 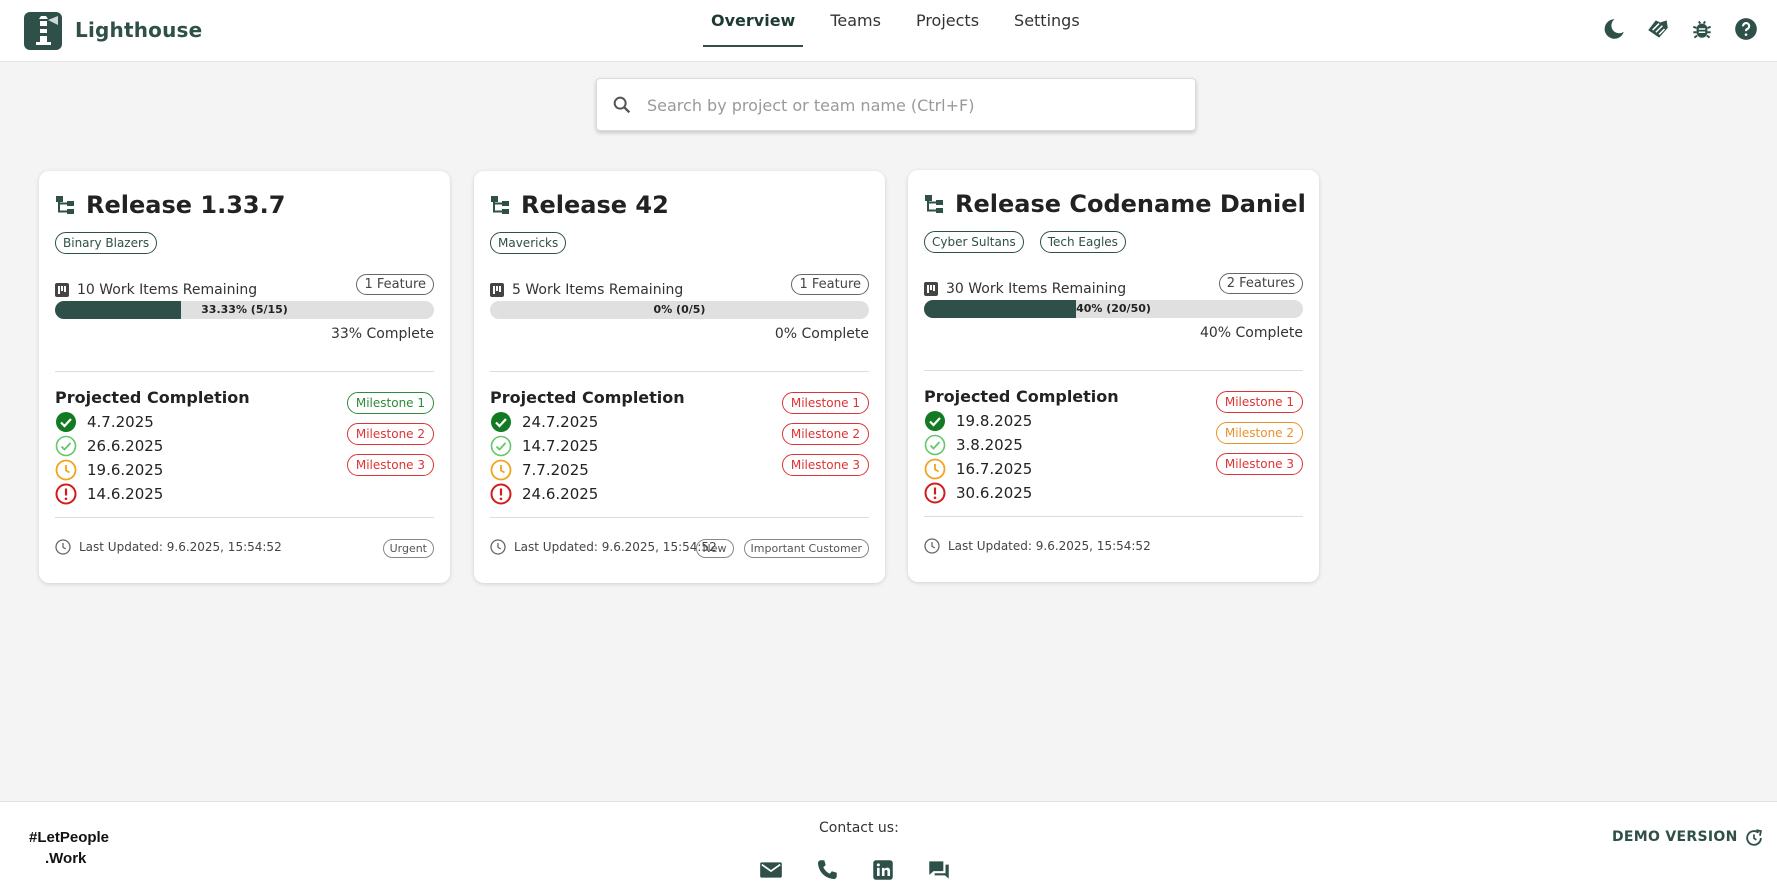 I want to click on top-actions, so click(x=1689, y=29).